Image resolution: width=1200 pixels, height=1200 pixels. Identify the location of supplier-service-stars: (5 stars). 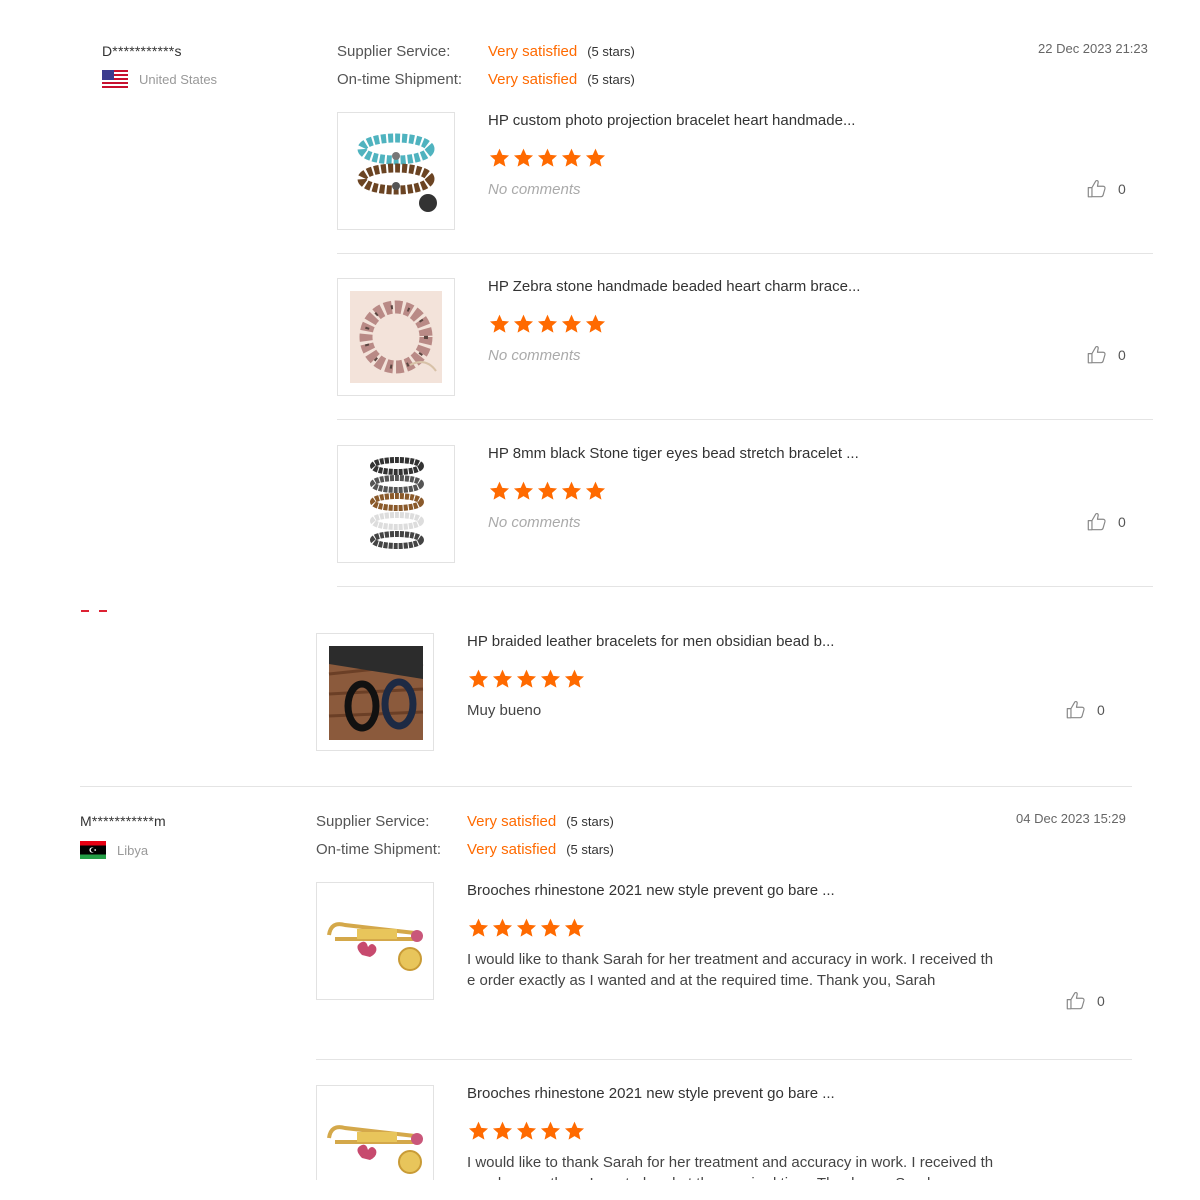
(611, 51).